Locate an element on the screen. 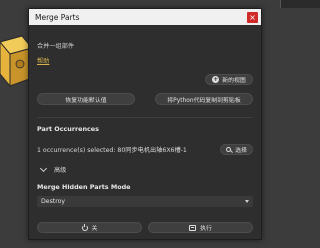 The image size is (320, 248). advanced-toggle: 高级 is located at coordinates (145, 169).